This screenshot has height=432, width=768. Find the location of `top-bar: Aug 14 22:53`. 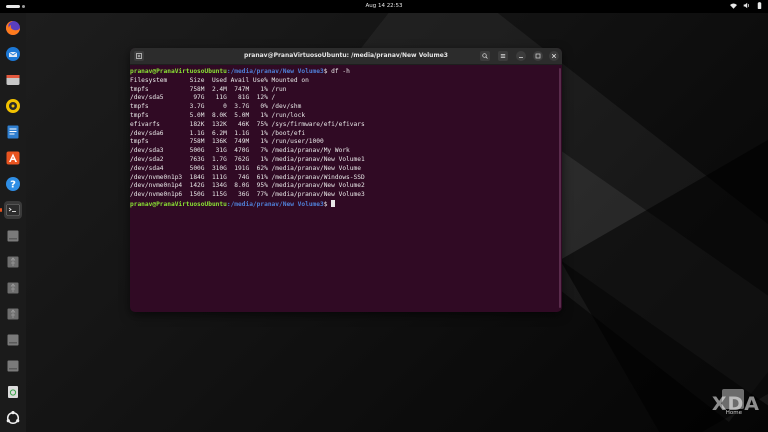

top-bar: Aug 14 22:53 is located at coordinates (384, 6).